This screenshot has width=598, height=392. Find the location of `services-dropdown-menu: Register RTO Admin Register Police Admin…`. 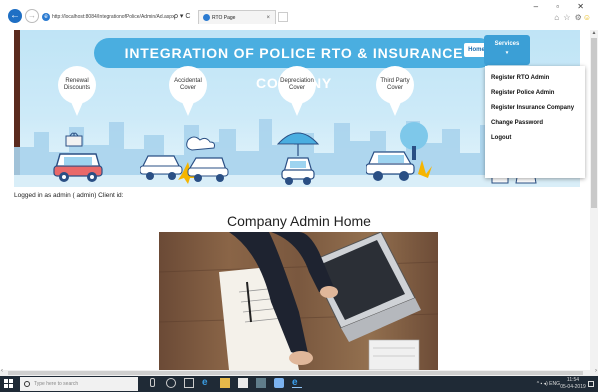

services-dropdown-menu: Register RTO Admin Register Police Admin… is located at coordinates (535, 122).